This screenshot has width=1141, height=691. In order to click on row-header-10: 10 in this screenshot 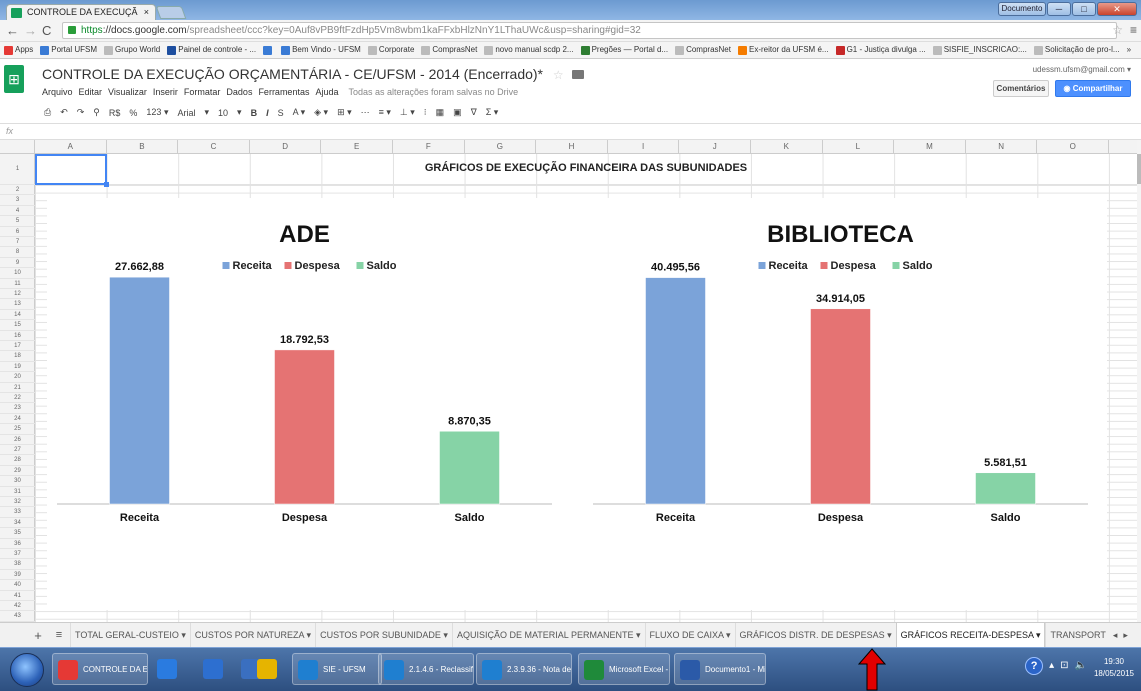, I will do `click(17, 273)`.